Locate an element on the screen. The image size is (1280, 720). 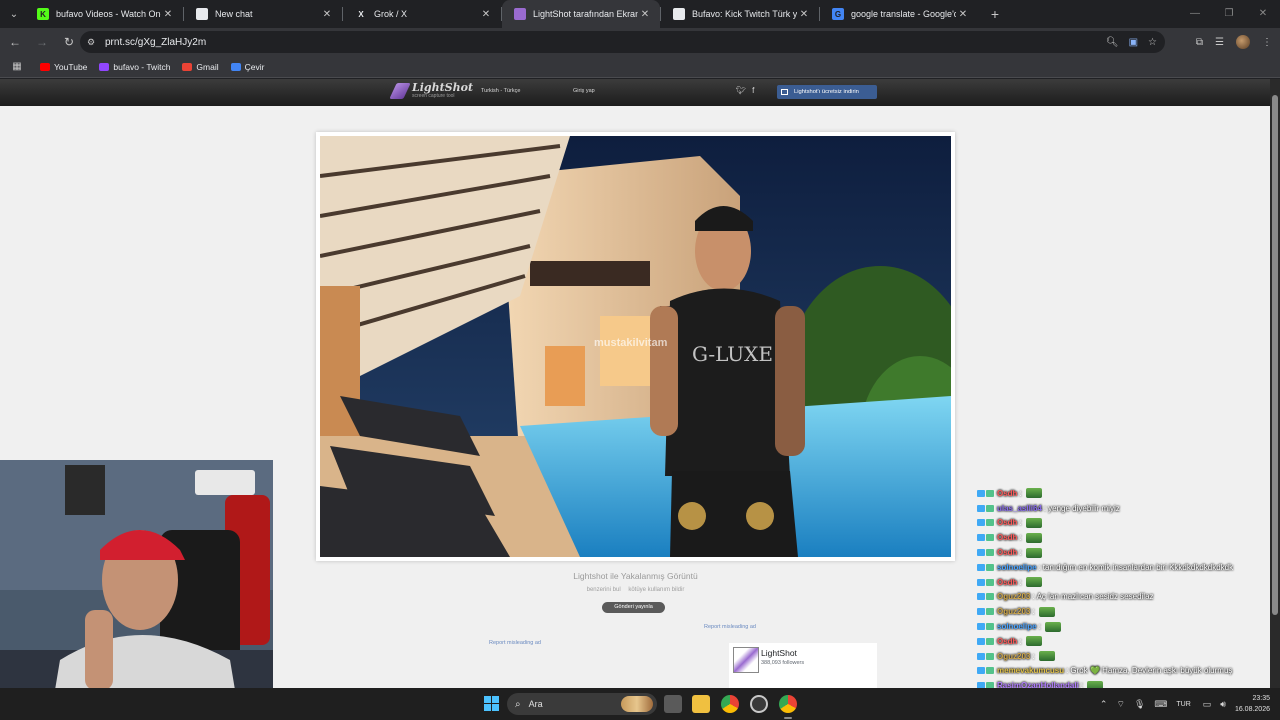
keyboard-icon: ⌨ is located at coordinates (1160, 704).